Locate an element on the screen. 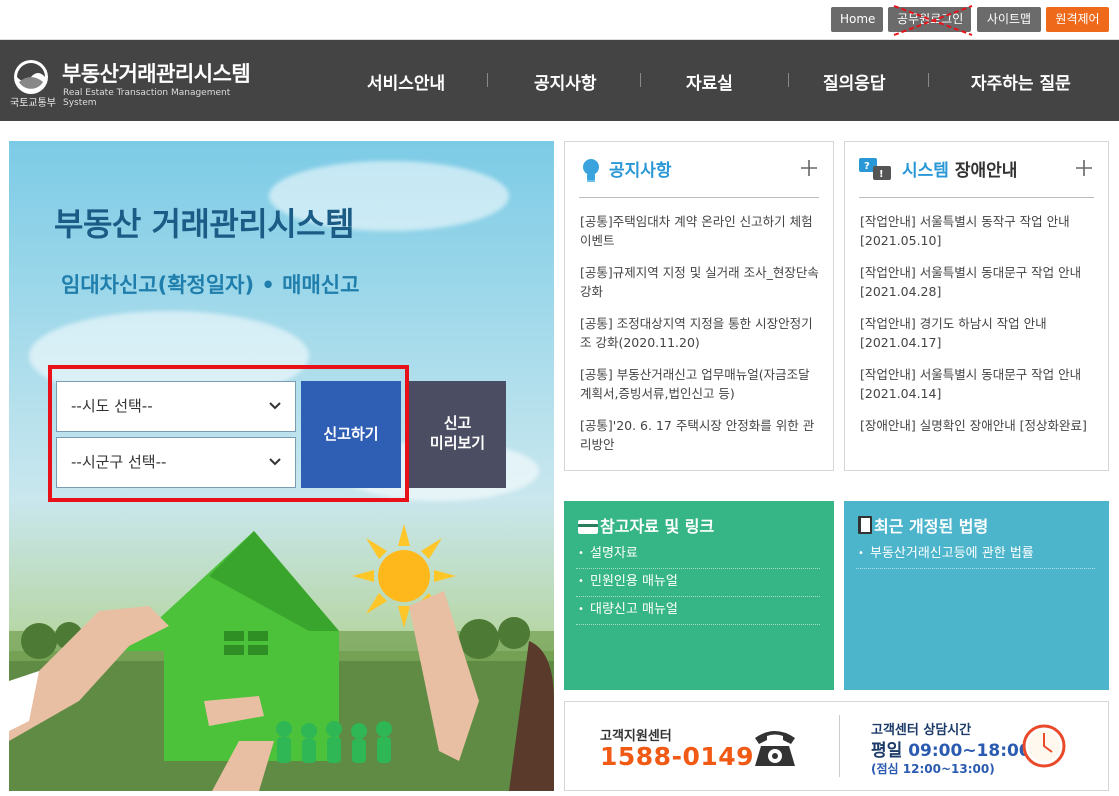 This screenshot has width=1119, height=796. notice-item: [공통]규제지역 지정 및 실거래 조사_현장단속 강화 is located at coordinates (699, 282).